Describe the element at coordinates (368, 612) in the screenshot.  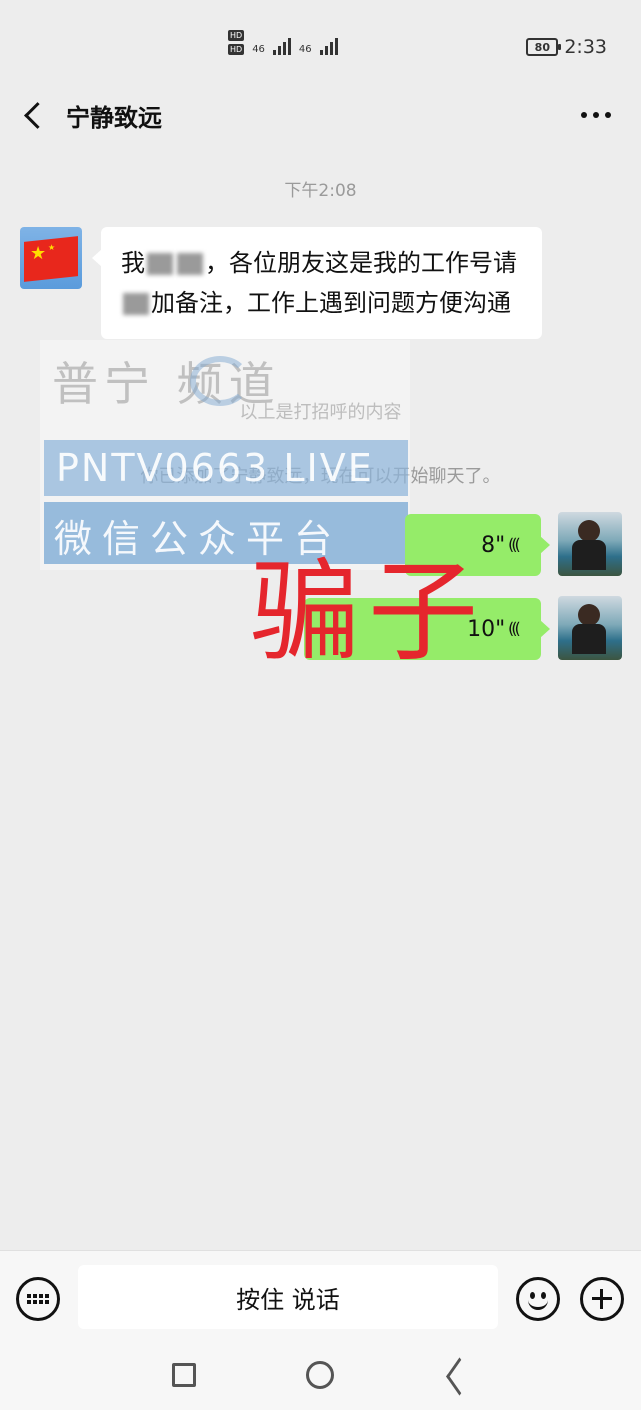
I see `scam-overlay-label: 骗子` at that location.